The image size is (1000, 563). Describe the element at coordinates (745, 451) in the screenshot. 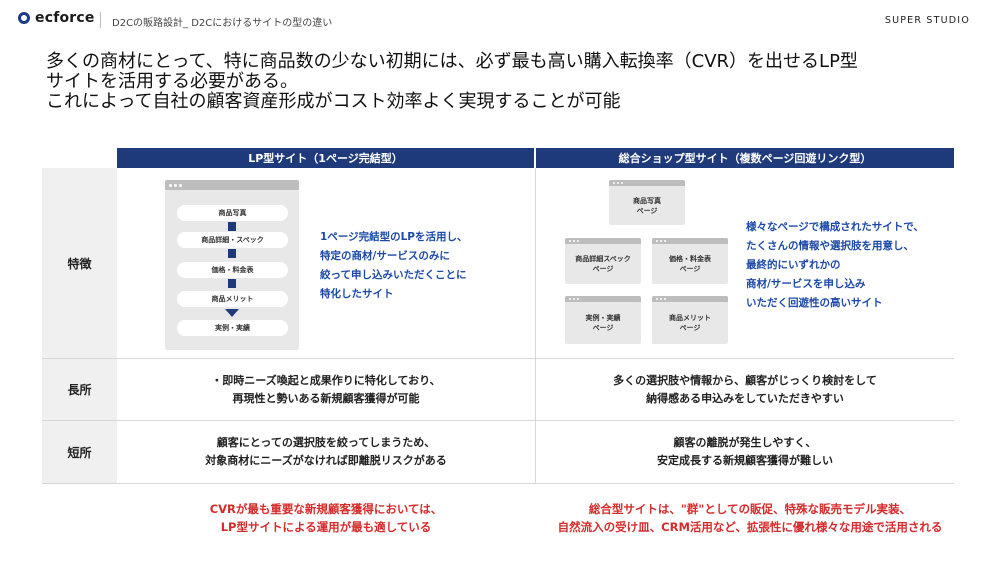

I see `shop-cons: 顧客の離脱が発生しやすく、 安定成長する新規顧客獲得が難しい` at that location.